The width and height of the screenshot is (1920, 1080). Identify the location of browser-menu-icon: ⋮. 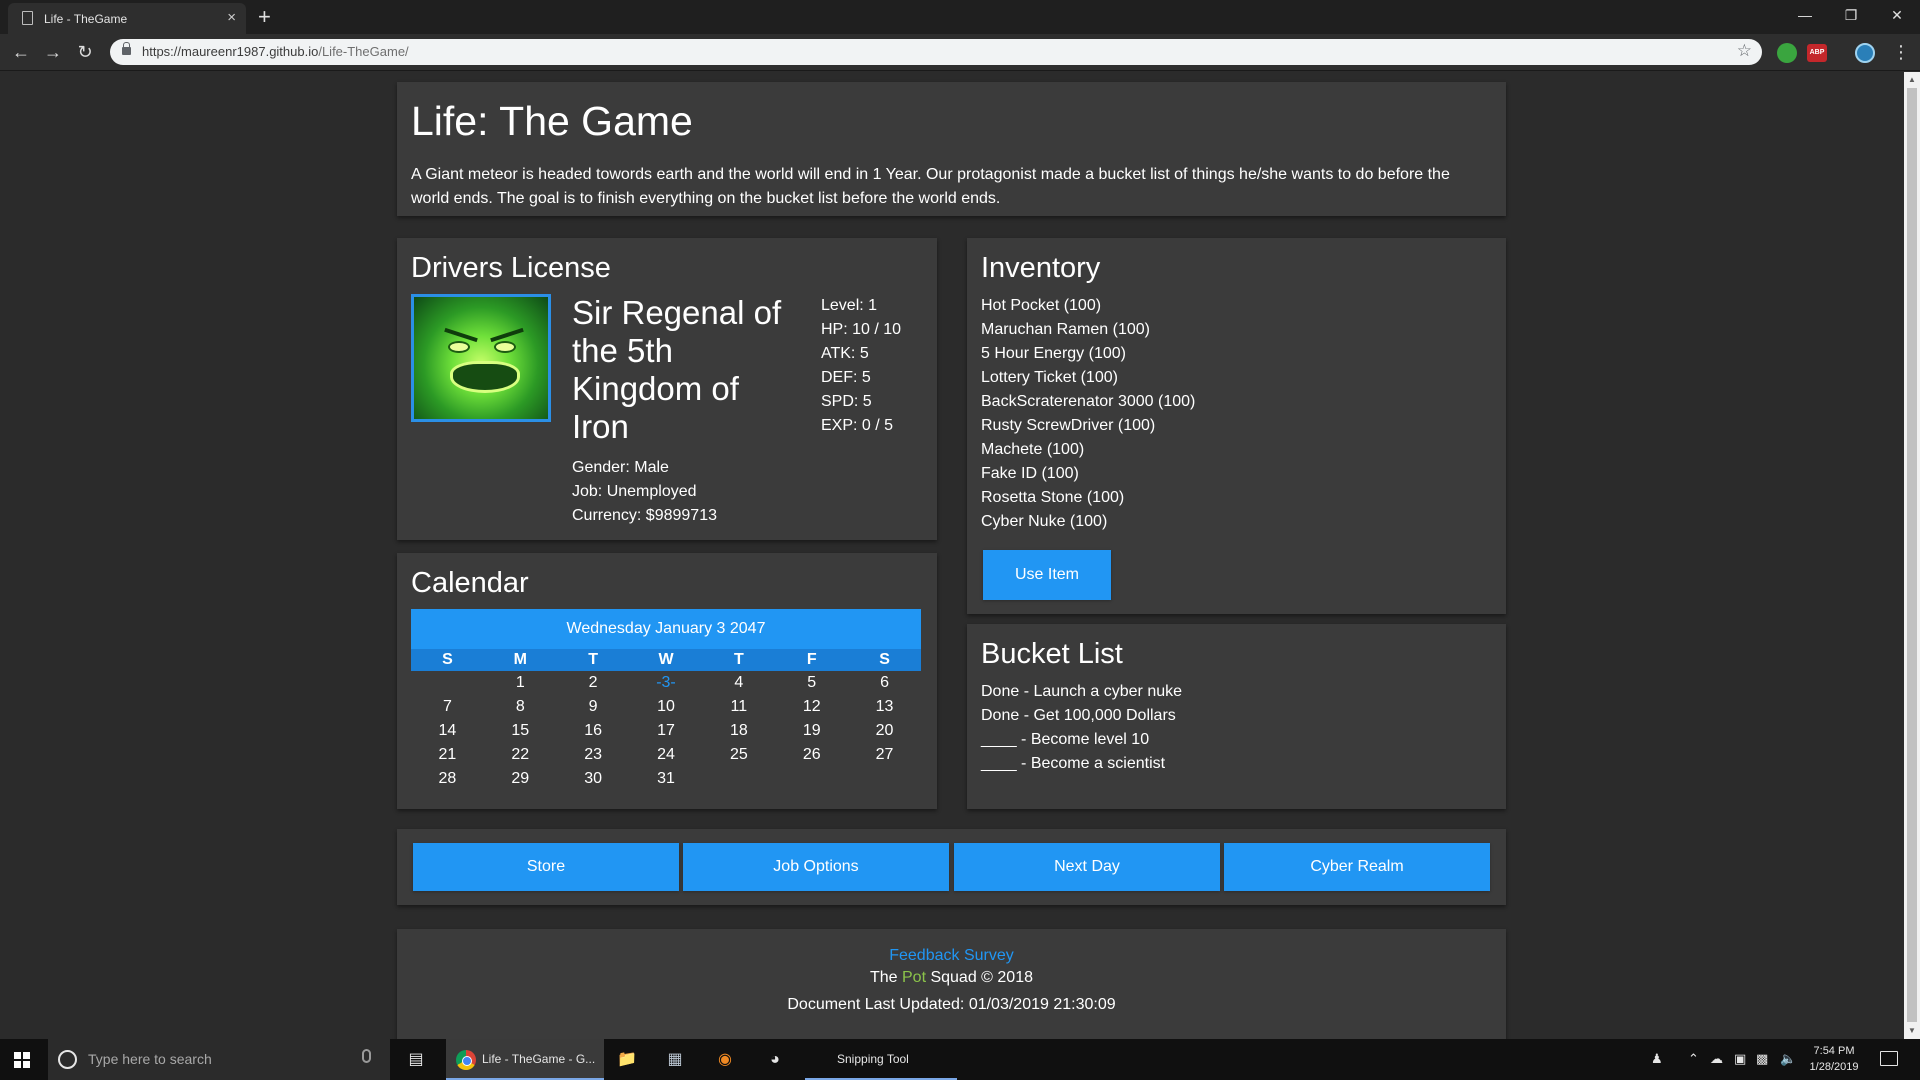
(1901, 52).